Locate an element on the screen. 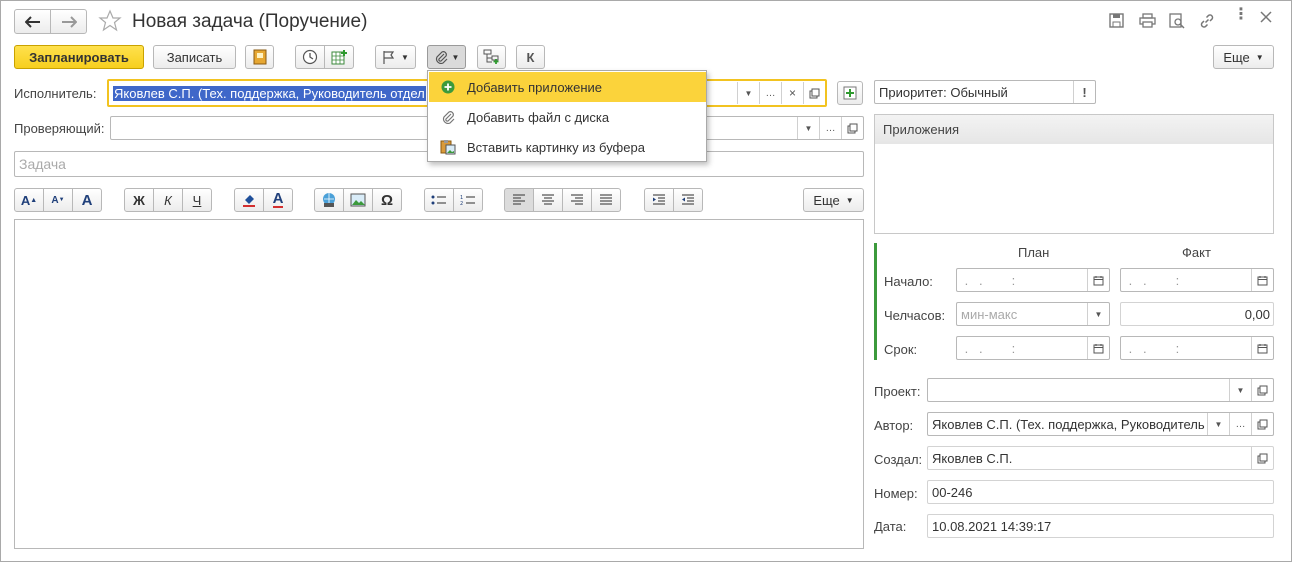 Image resolution: width=1292 pixels, height=562 pixels. attach-dropdown-button: ▼ is located at coordinates (446, 57).